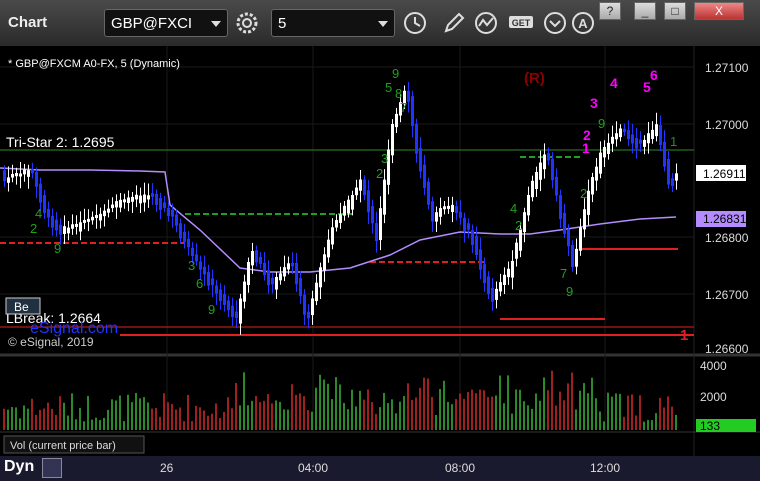 The image size is (760, 481). Describe the element at coordinates (610, 11) in the screenshot. I see `help-button: ?` at that location.